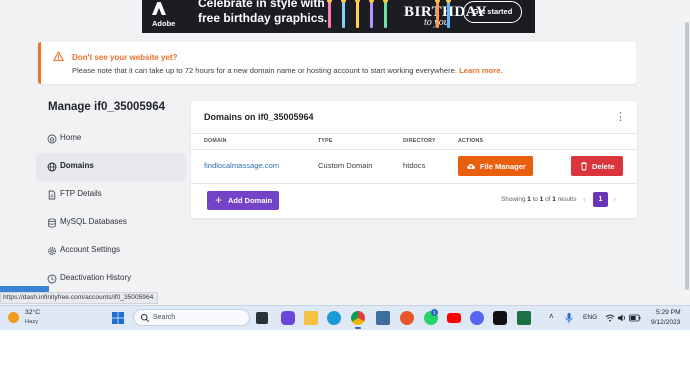 The image size is (690, 388). I want to click on file-explorer-icon, so click(311, 318).